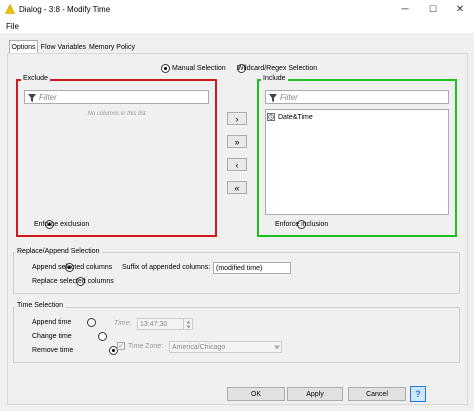  Describe the element at coordinates (52, 336) in the screenshot. I see `change-time-label: Change time` at that location.